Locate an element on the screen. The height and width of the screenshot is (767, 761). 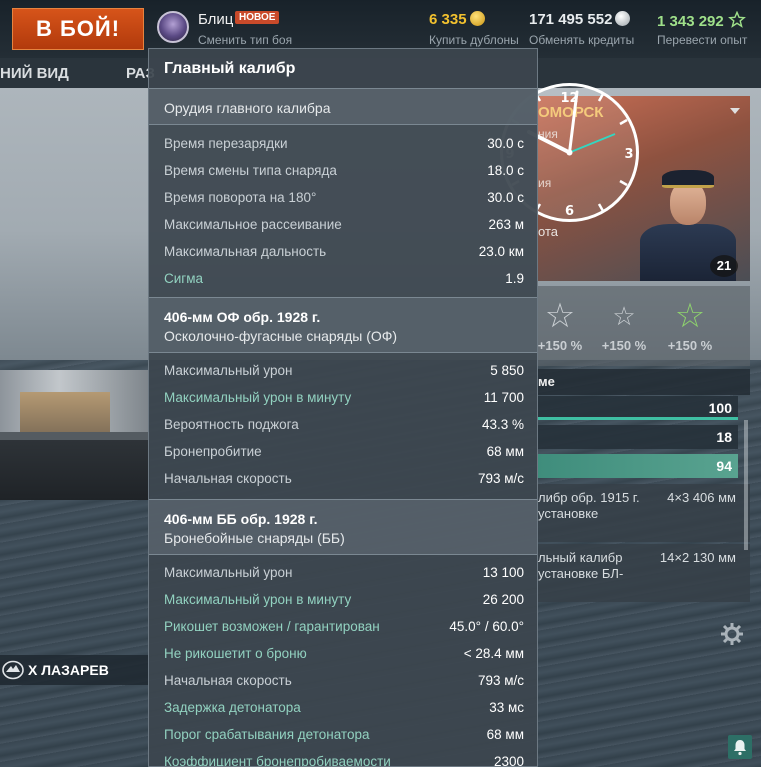
doubloons-balance: 6 335 is located at coordinates (457, 19).